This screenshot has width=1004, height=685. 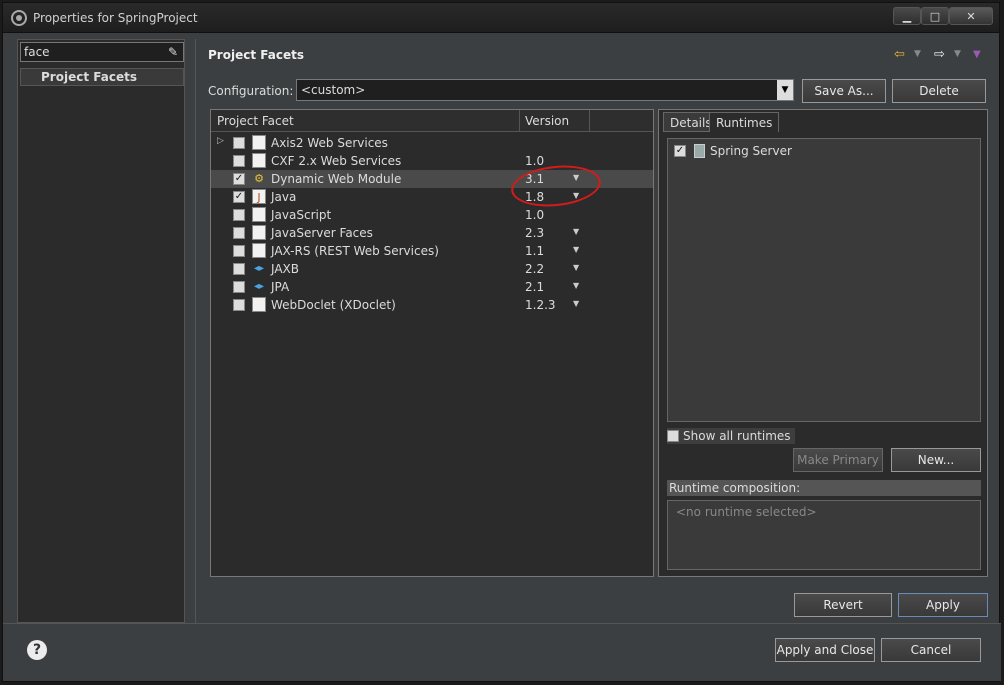 I want to click on sidebar-item-project-facets: Project Facets, so click(x=102, y=77).